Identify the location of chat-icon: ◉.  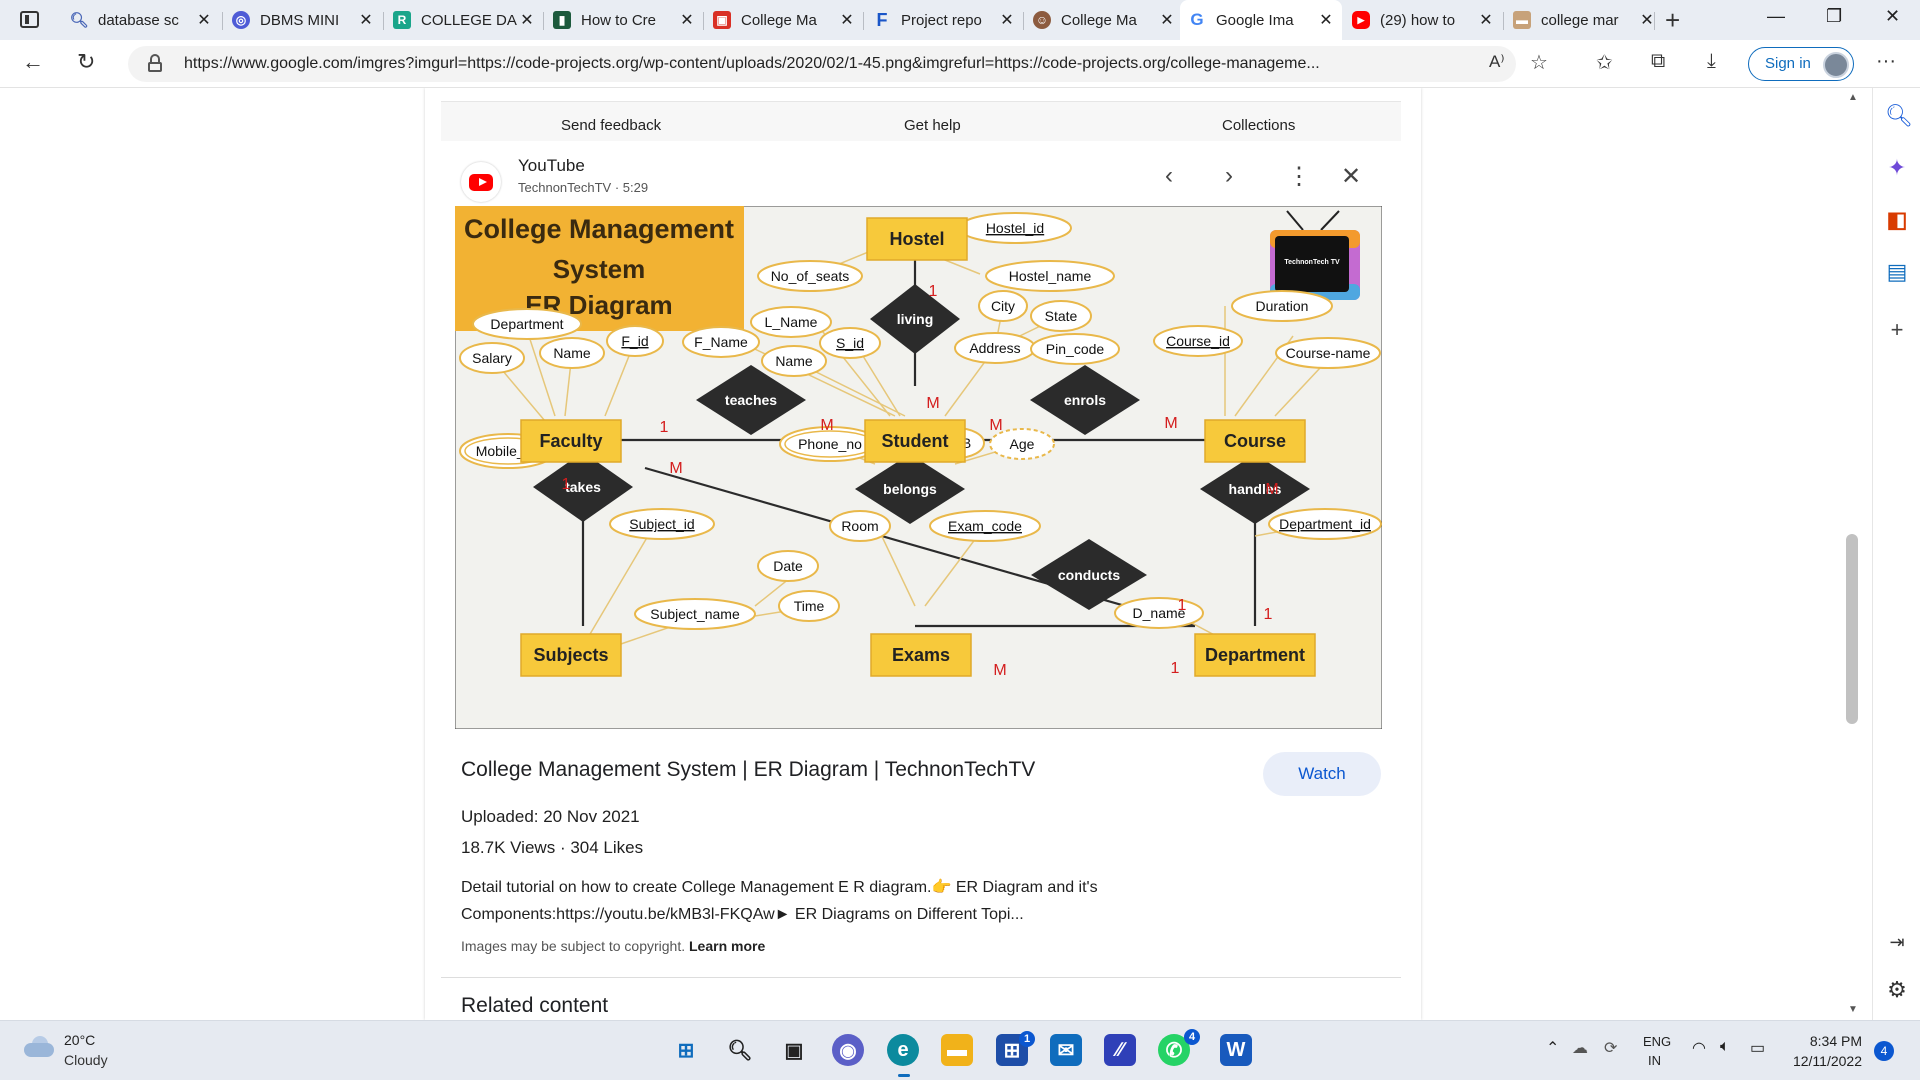
(848, 1050).